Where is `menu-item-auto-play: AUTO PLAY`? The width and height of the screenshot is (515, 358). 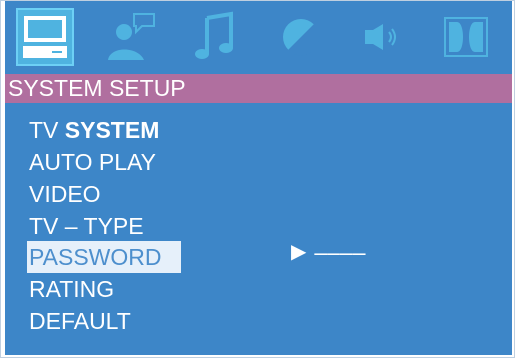 menu-item-auto-play: AUTO PLAY is located at coordinates (91, 162).